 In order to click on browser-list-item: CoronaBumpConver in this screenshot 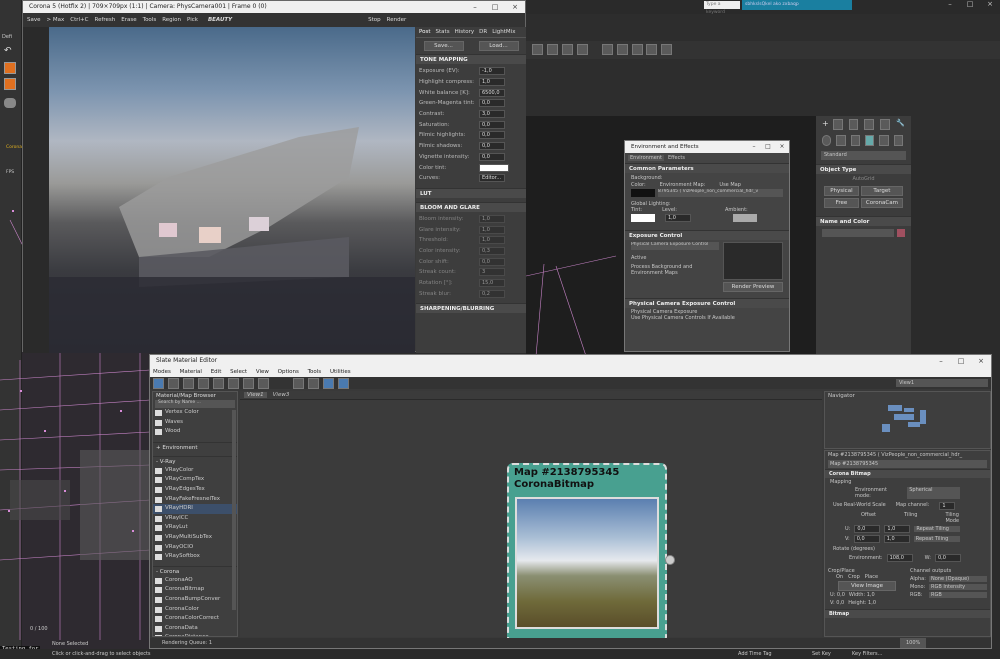, I will do `click(195, 600)`.